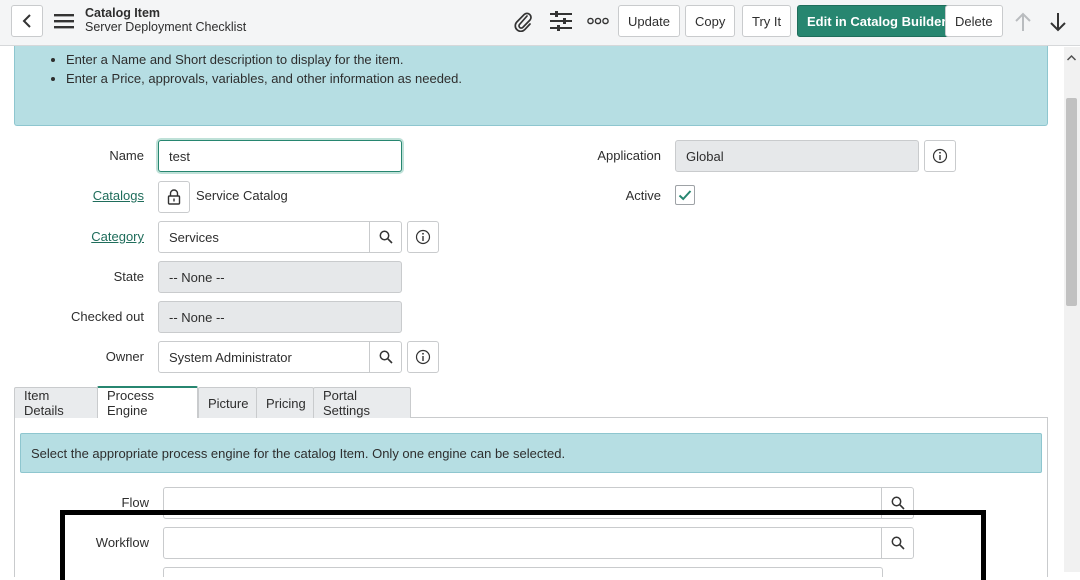 The width and height of the screenshot is (1080, 580). I want to click on paperclip-icon, so click(523, 22).